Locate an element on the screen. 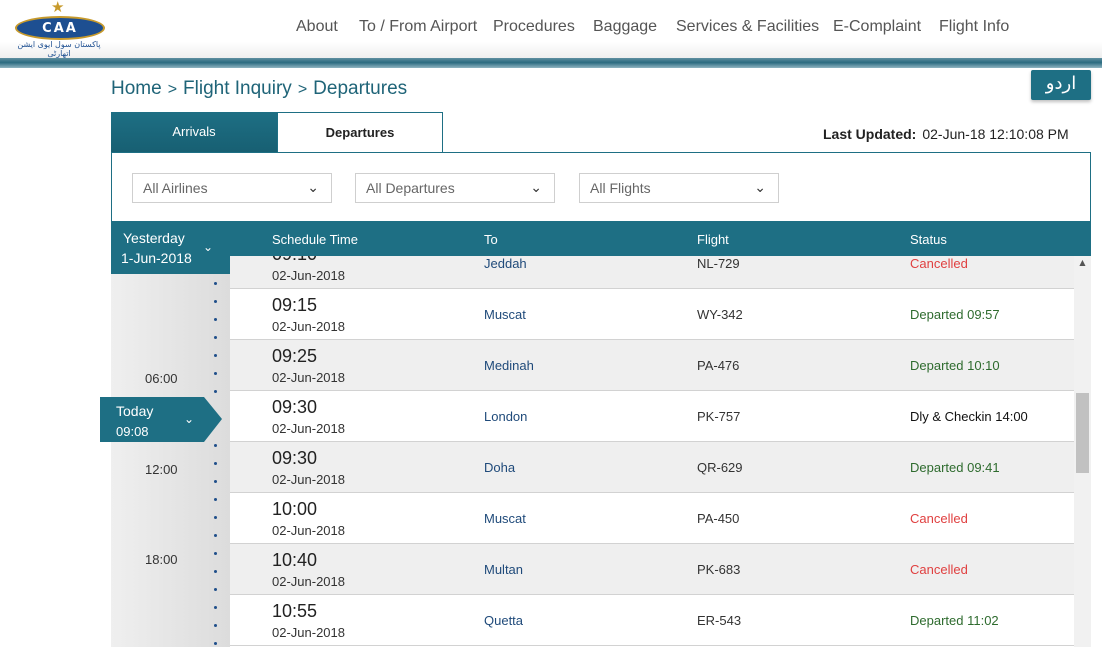  schedule-time: 09:15 is located at coordinates (295, 305).